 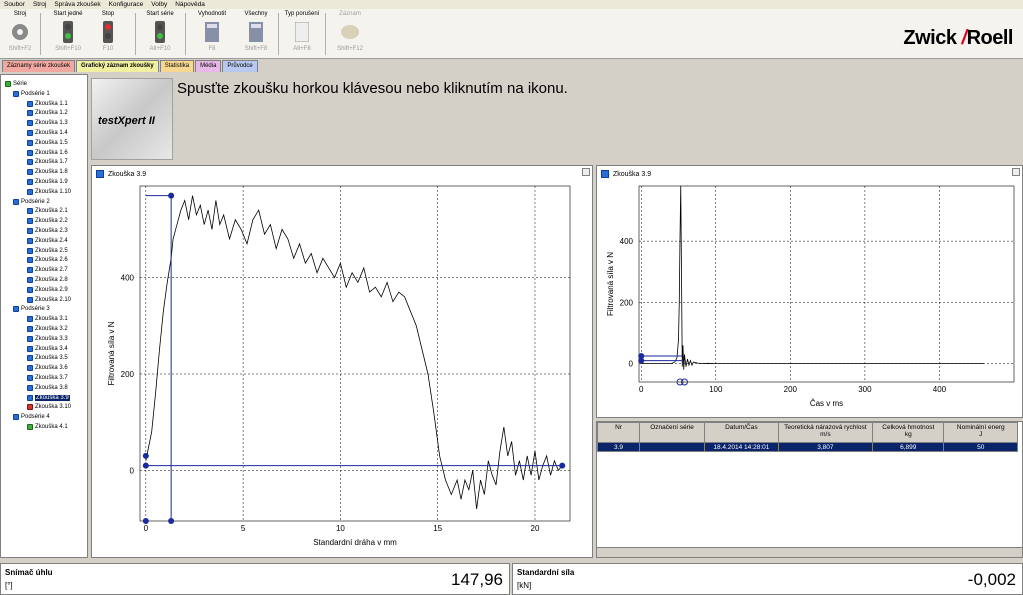 I want to click on x-tick-label: 0, so click(x=146, y=528).